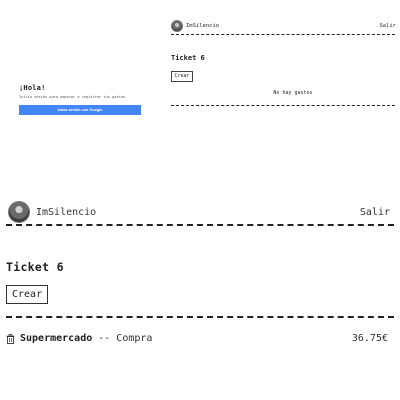 The height and width of the screenshot is (400, 400). I want to click on expense-amount: 36.75€, so click(369, 338).